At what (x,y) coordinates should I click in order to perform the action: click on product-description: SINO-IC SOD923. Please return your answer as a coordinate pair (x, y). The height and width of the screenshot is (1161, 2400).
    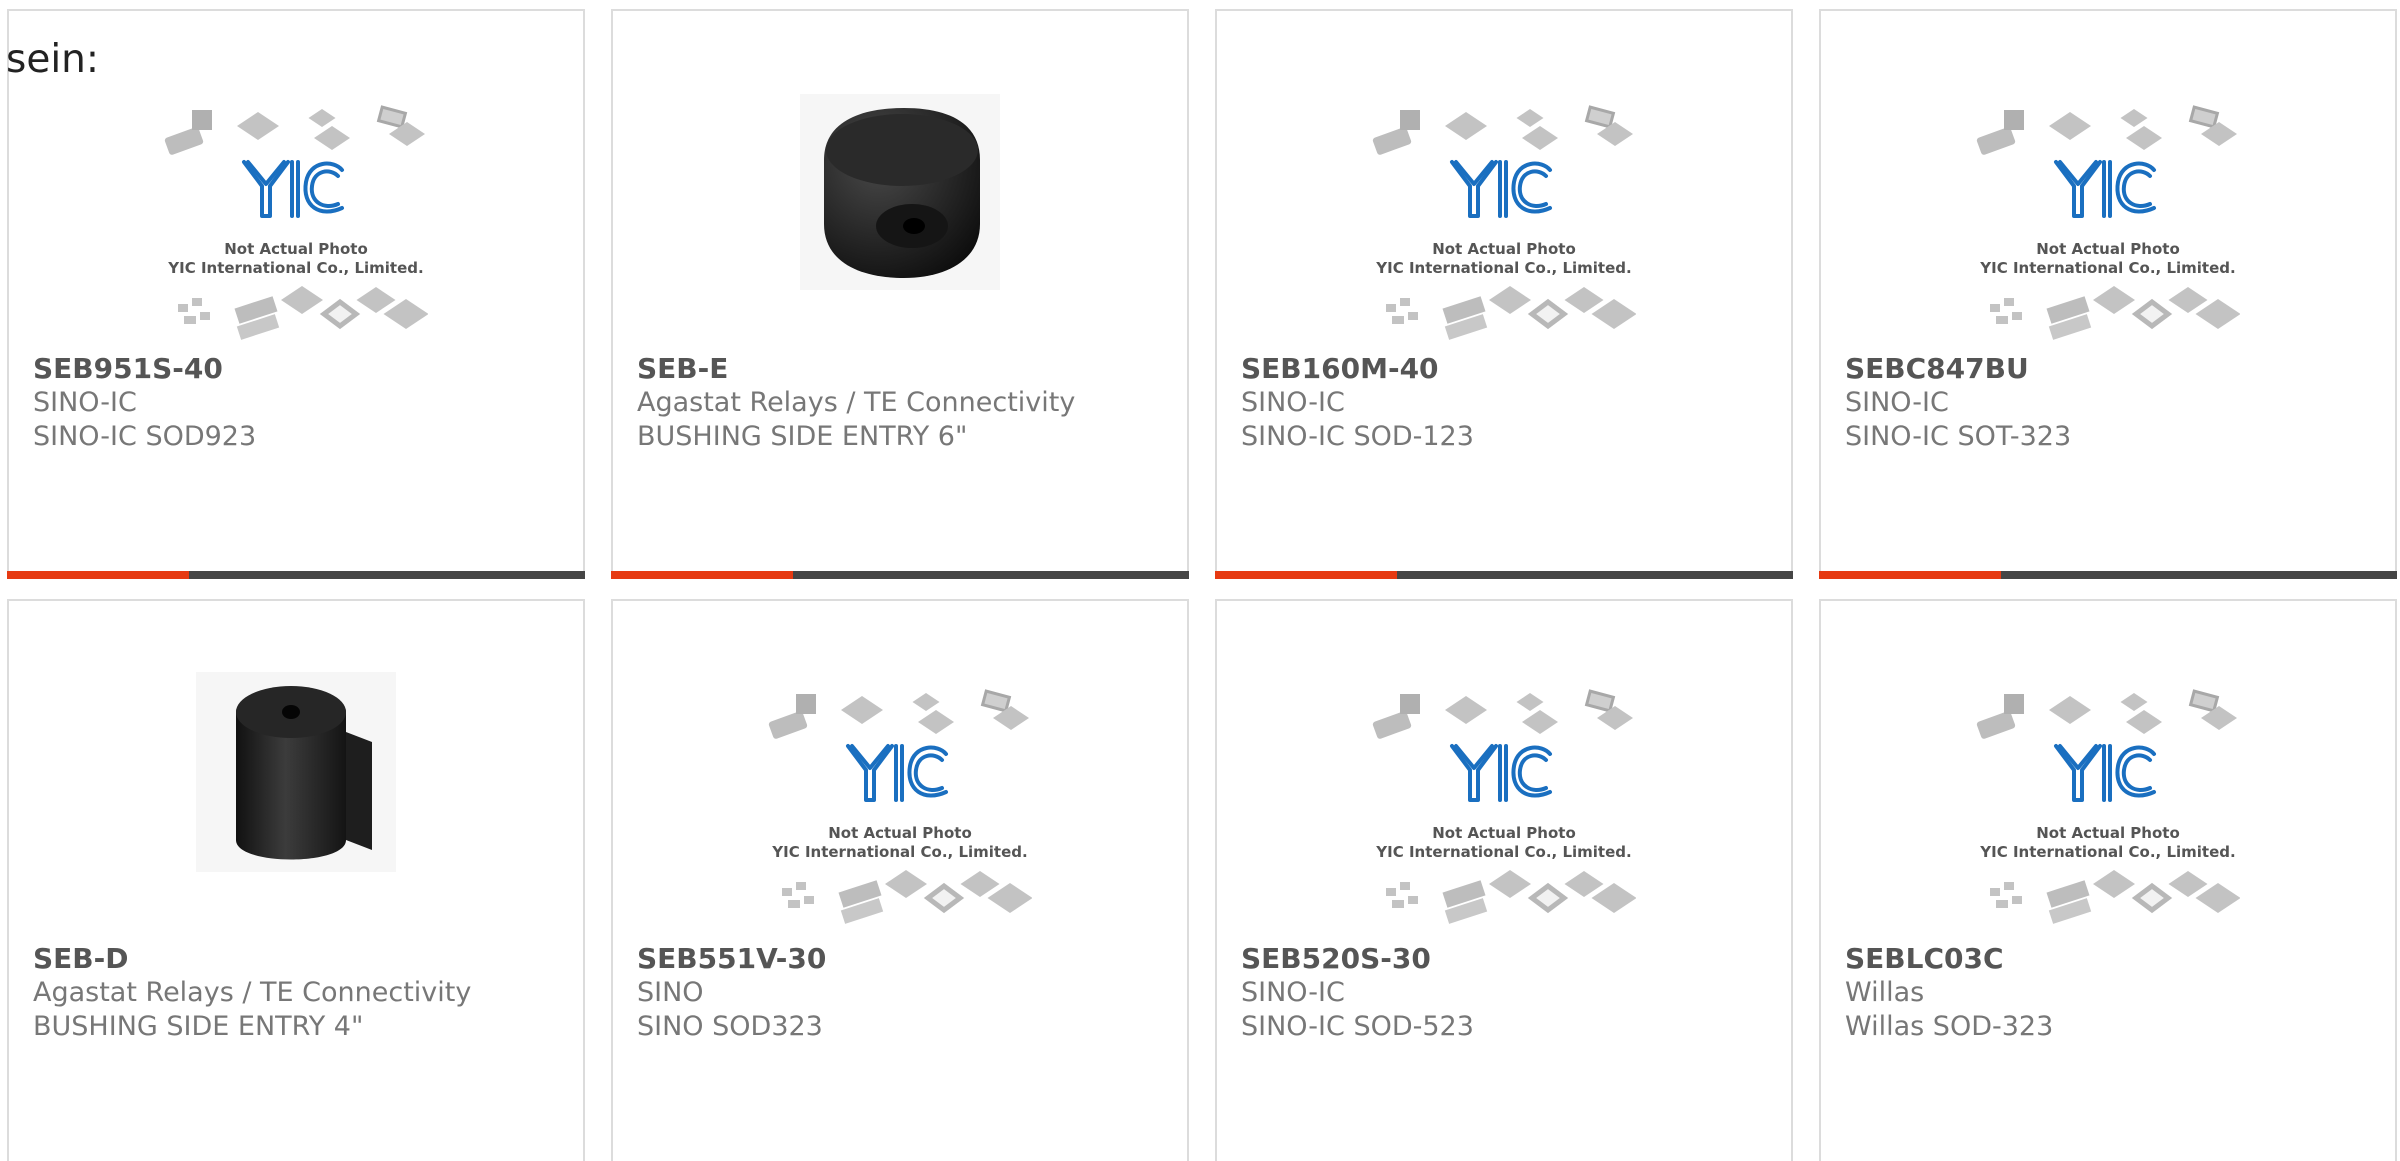
    Looking at the image, I should click on (145, 436).